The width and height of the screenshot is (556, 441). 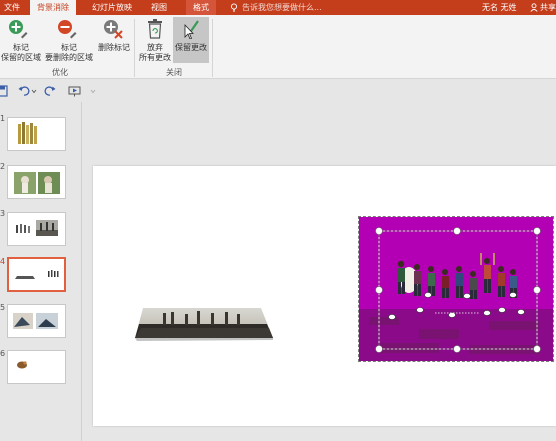 What do you see at coordinates (191, 29) in the screenshot?
I see `keep-changes-check-icon` at bounding box center [191, 29].